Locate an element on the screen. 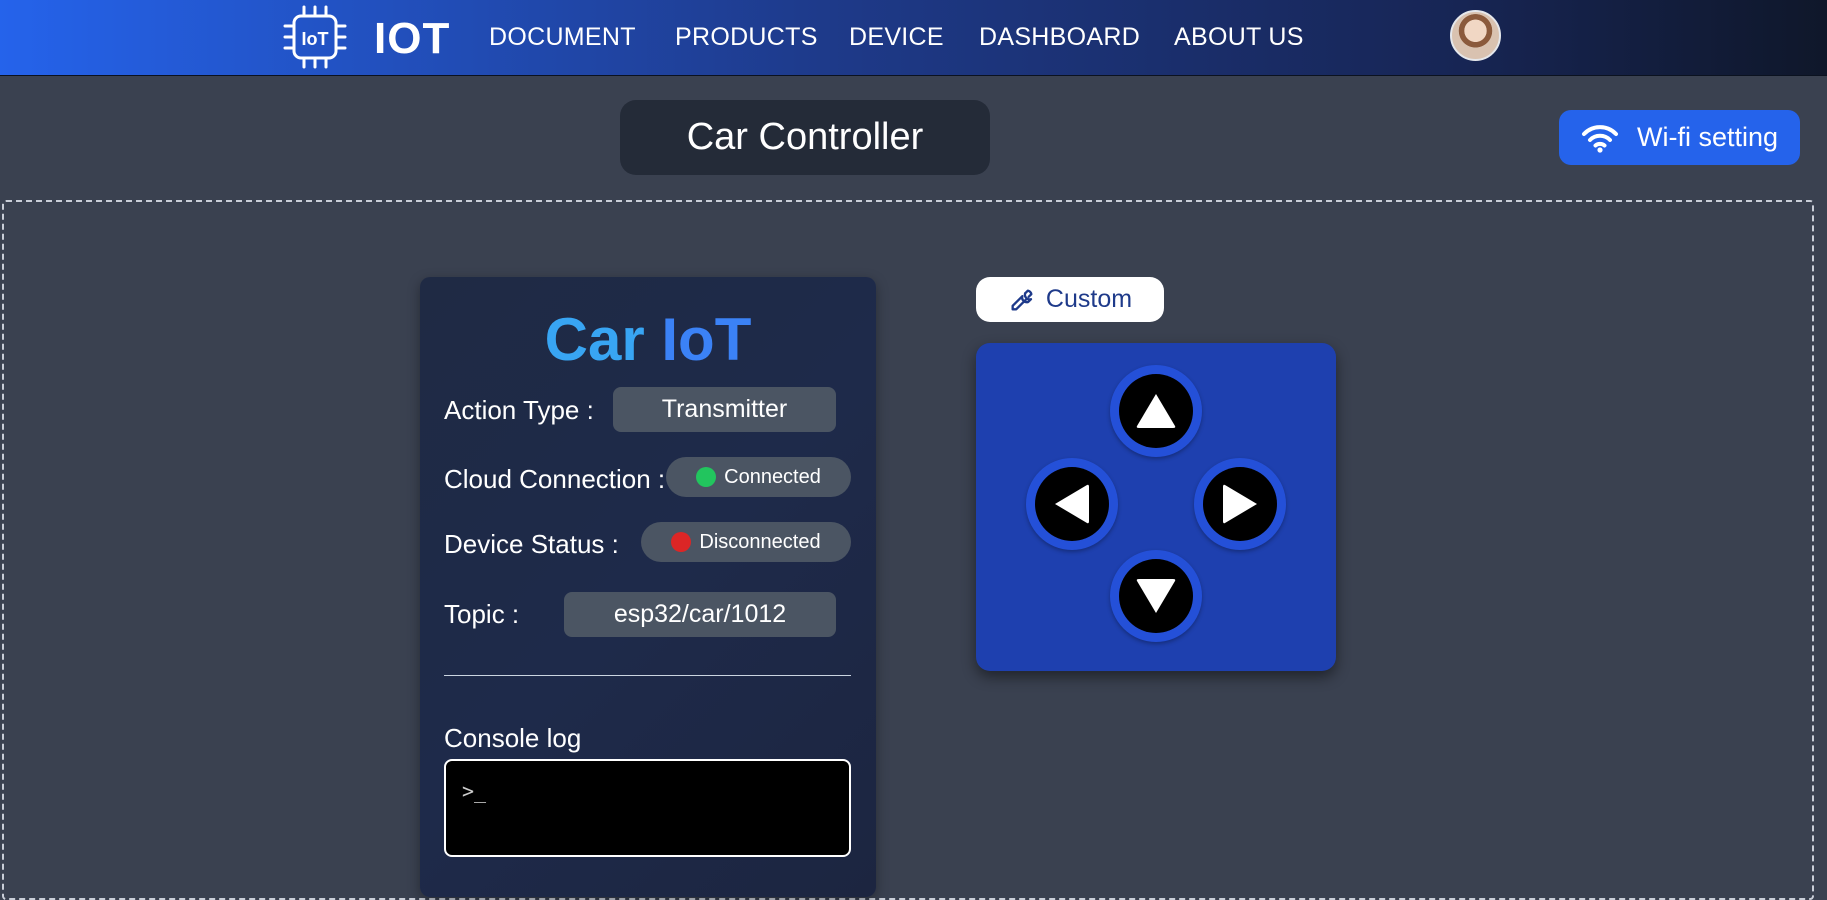 The image size is (1827, 900). topic-label: Topic : is located at coordinates (482, 614).